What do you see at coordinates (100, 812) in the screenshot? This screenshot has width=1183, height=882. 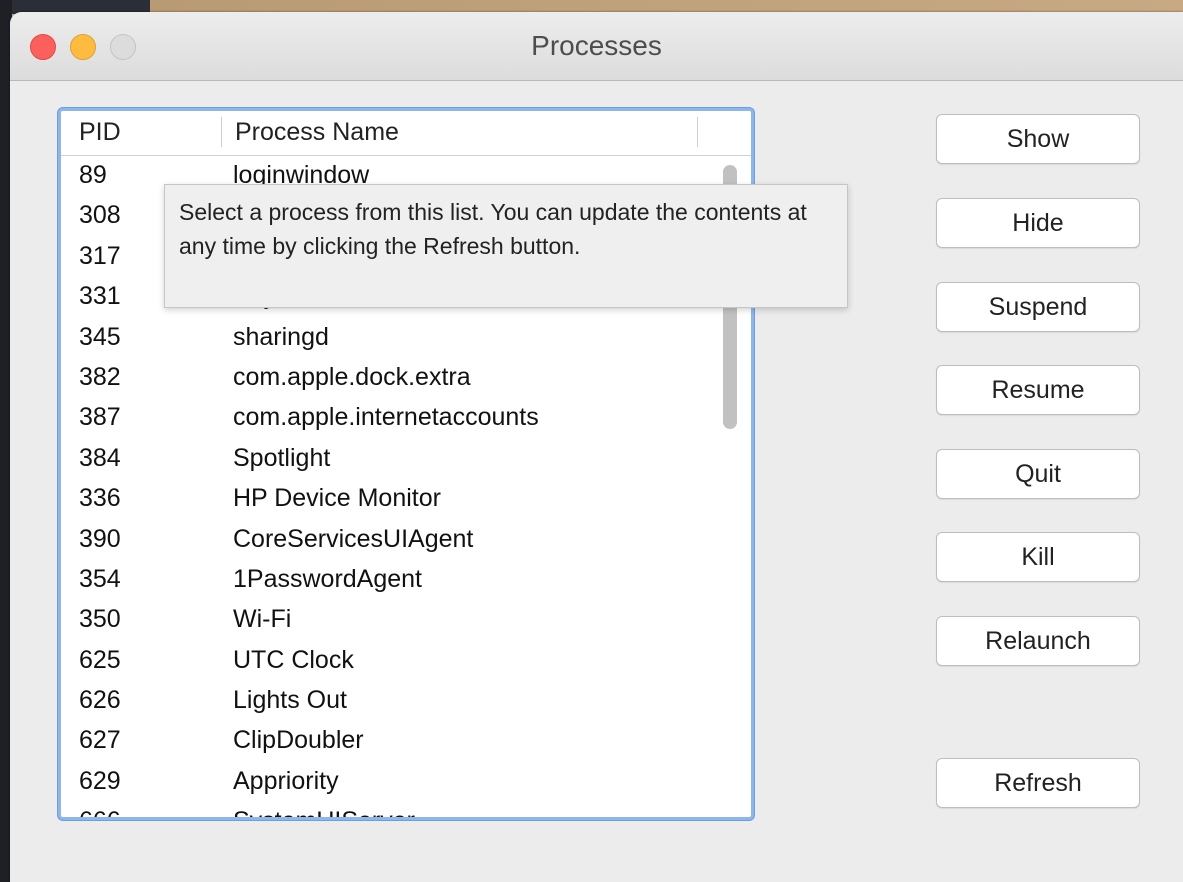 I see `pid-cell: 666` at bounding box center [100, 812].